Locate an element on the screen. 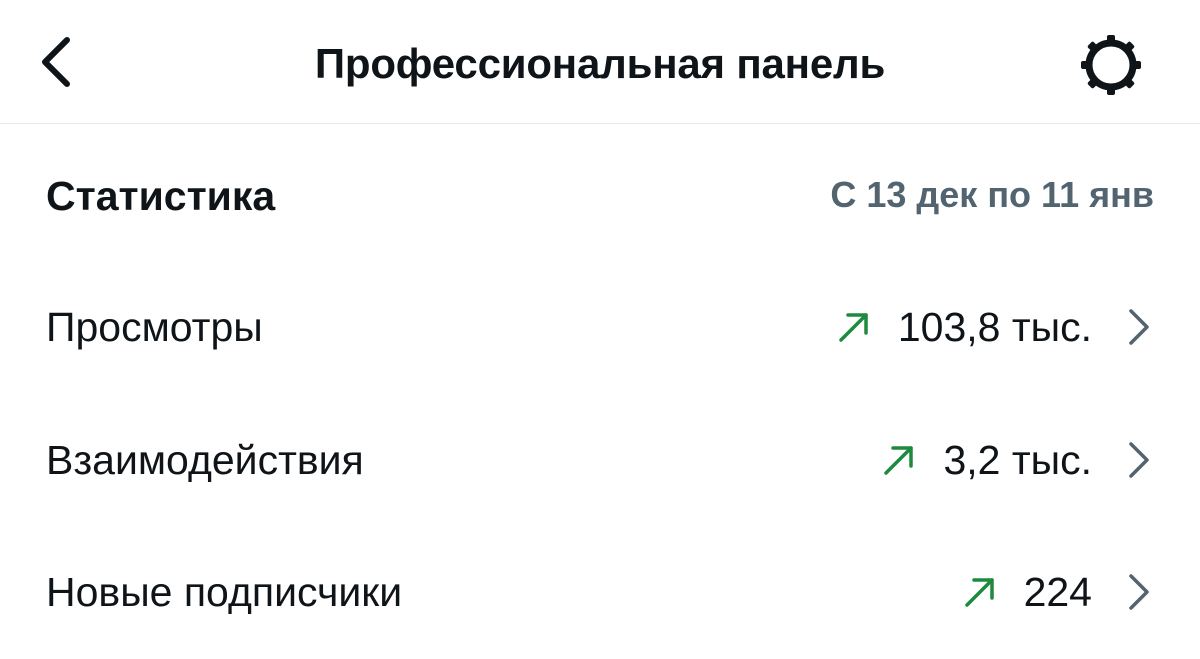  stat-label: Взаимодействия is located at coordinates (205, 460).